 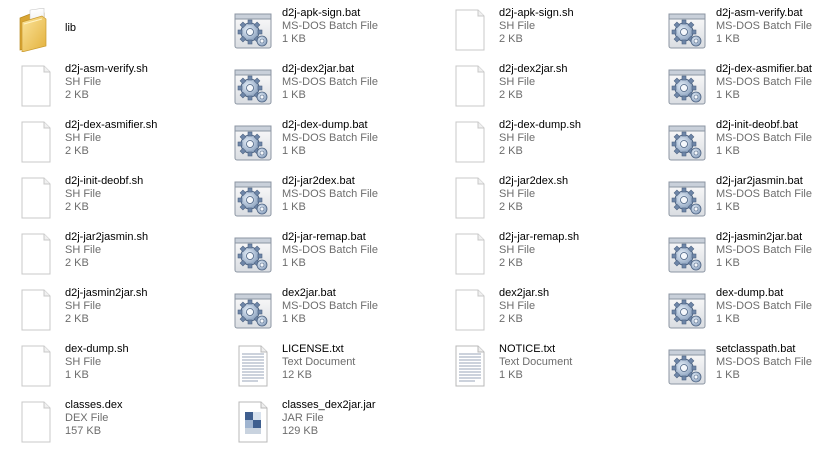 I want to click on file-item: d2j-dex-dump.bat MS-DOS Batch File 1 KB, so click(x=322, y=142).